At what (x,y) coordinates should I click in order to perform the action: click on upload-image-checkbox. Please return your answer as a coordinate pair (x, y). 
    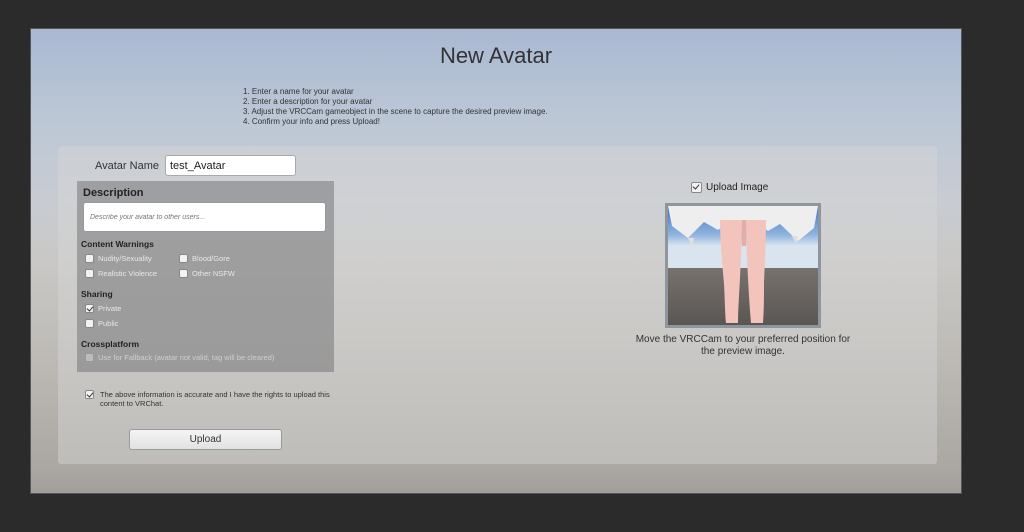
    Looking at the image, I should click on (696, 187).